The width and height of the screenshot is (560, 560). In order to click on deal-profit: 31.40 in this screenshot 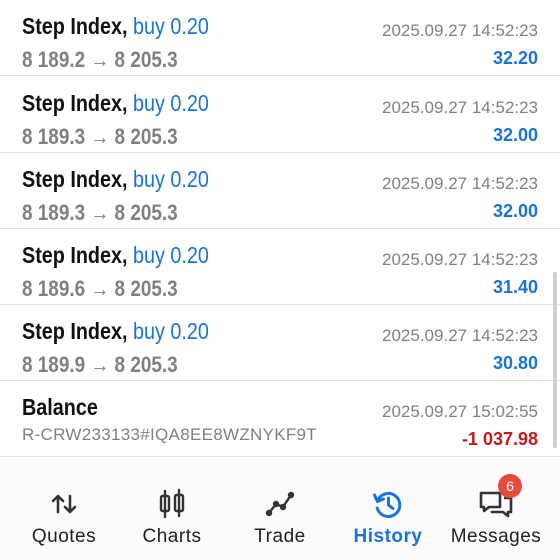, I will do `click(515, 287)`.